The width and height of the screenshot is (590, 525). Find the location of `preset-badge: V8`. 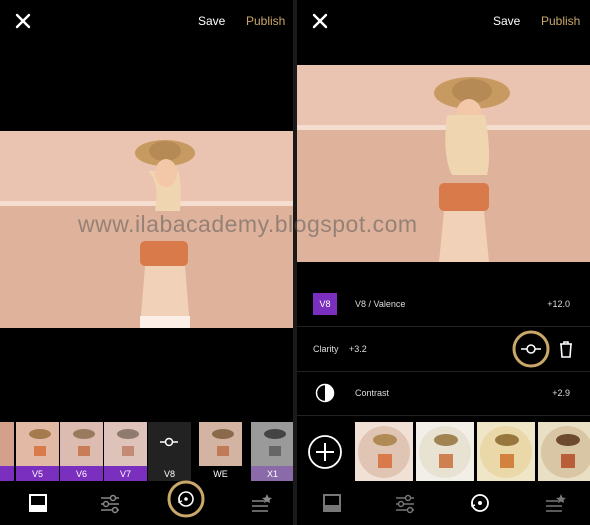

preset-badge: V8 is located at coordinates (325, 304).